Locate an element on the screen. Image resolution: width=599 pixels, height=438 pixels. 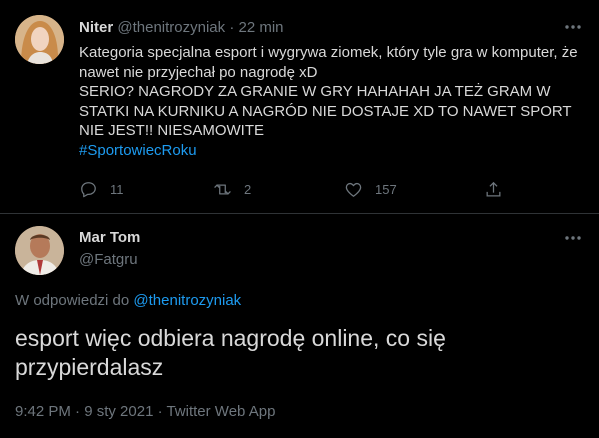
reply-prefix: W odpowiedzi do is located at coordinates (72, 300).